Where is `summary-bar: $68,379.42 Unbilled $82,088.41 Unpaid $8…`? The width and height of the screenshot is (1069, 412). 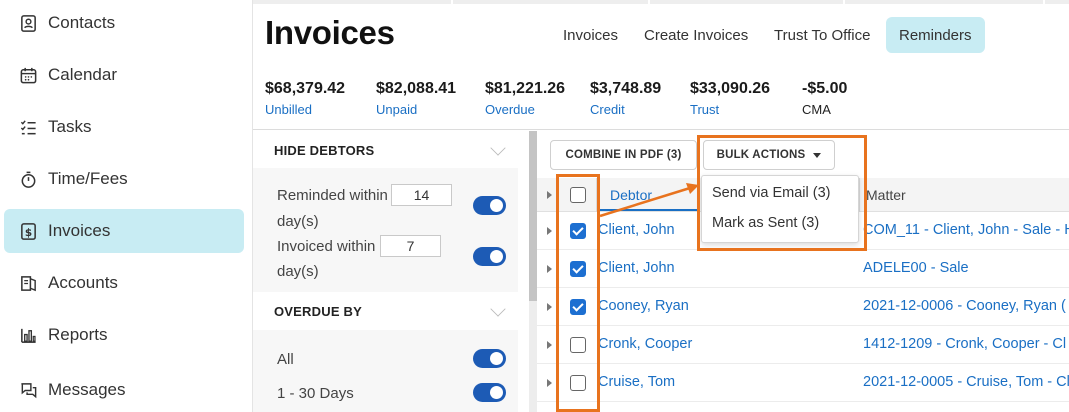 summary-bar: $68,379.42 Unbilled $82,088.41 Unpaid $8… is located at coordinates (661, 96).